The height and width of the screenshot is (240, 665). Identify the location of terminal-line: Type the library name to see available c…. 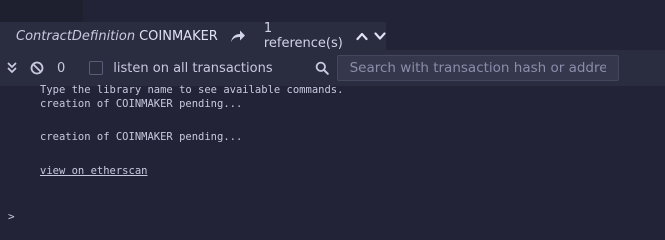
(192, 90).